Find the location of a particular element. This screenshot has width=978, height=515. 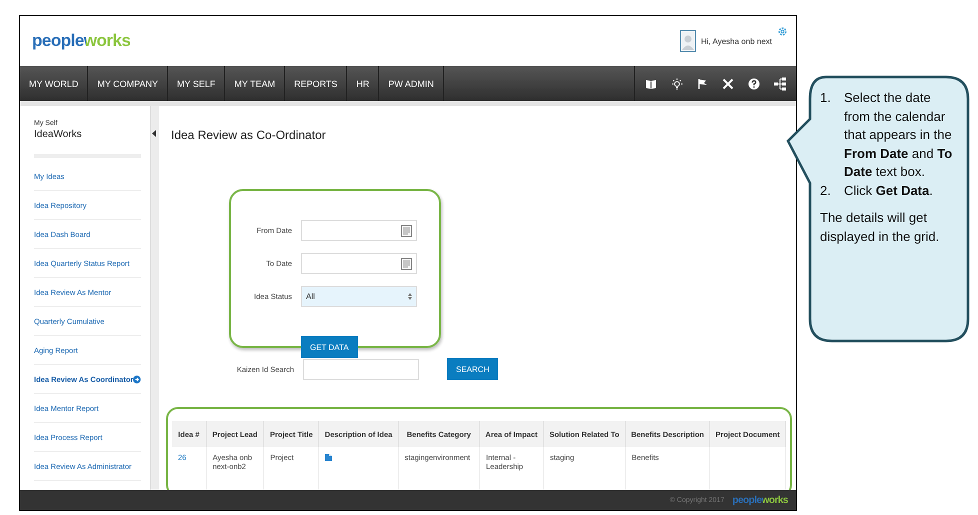

sort-arrows-icon is located at coordinates (410, 296).